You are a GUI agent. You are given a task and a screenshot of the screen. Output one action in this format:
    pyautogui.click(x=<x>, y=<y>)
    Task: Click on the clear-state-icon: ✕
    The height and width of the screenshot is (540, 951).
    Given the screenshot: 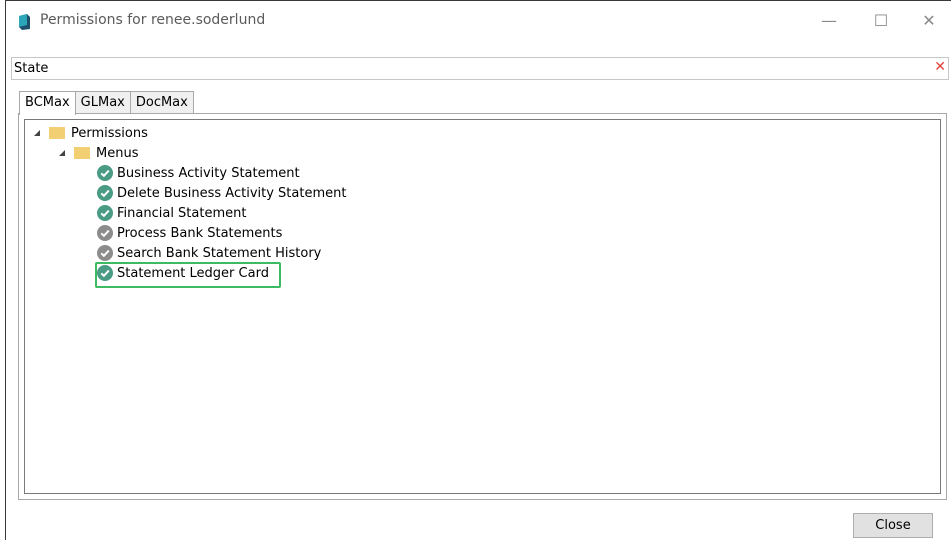 What is the action you would take?
    pyautogui.click(x=940, y=67)
    